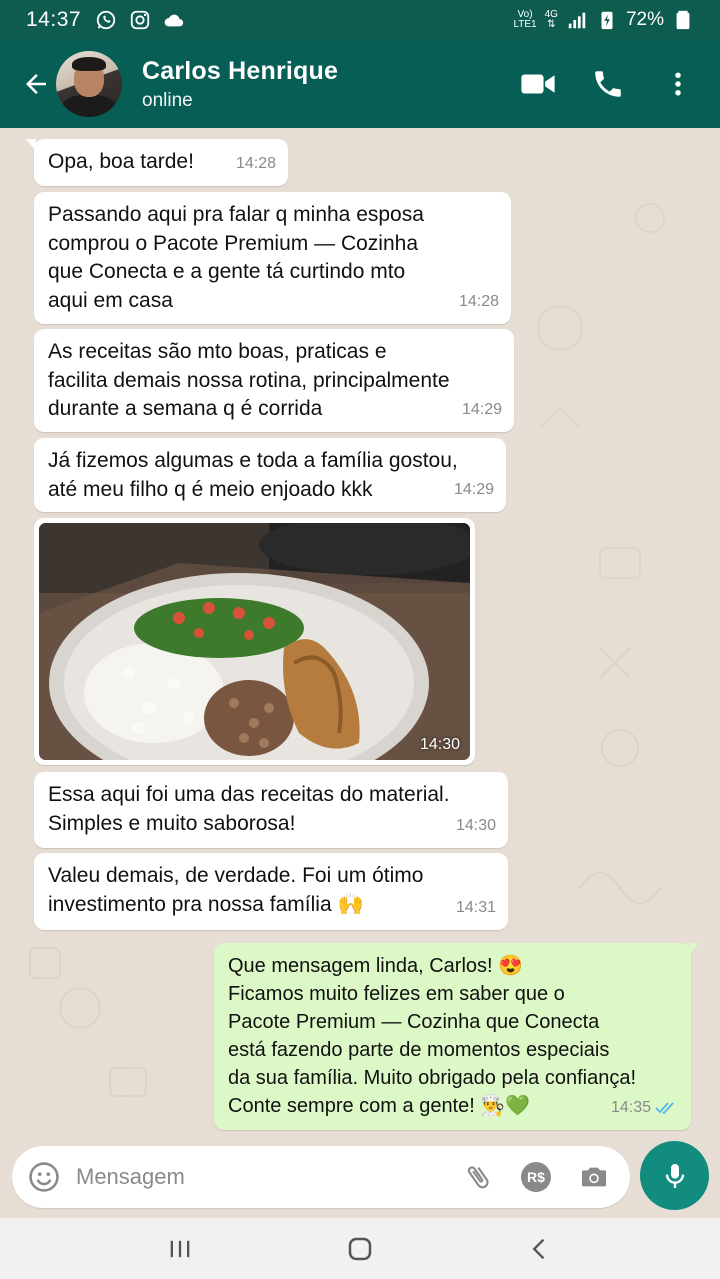 The width and height of the screenshot is (720, 1279). I want to click on message-line: Passando aqui pra falar q minha esposa, so click(236, 214).